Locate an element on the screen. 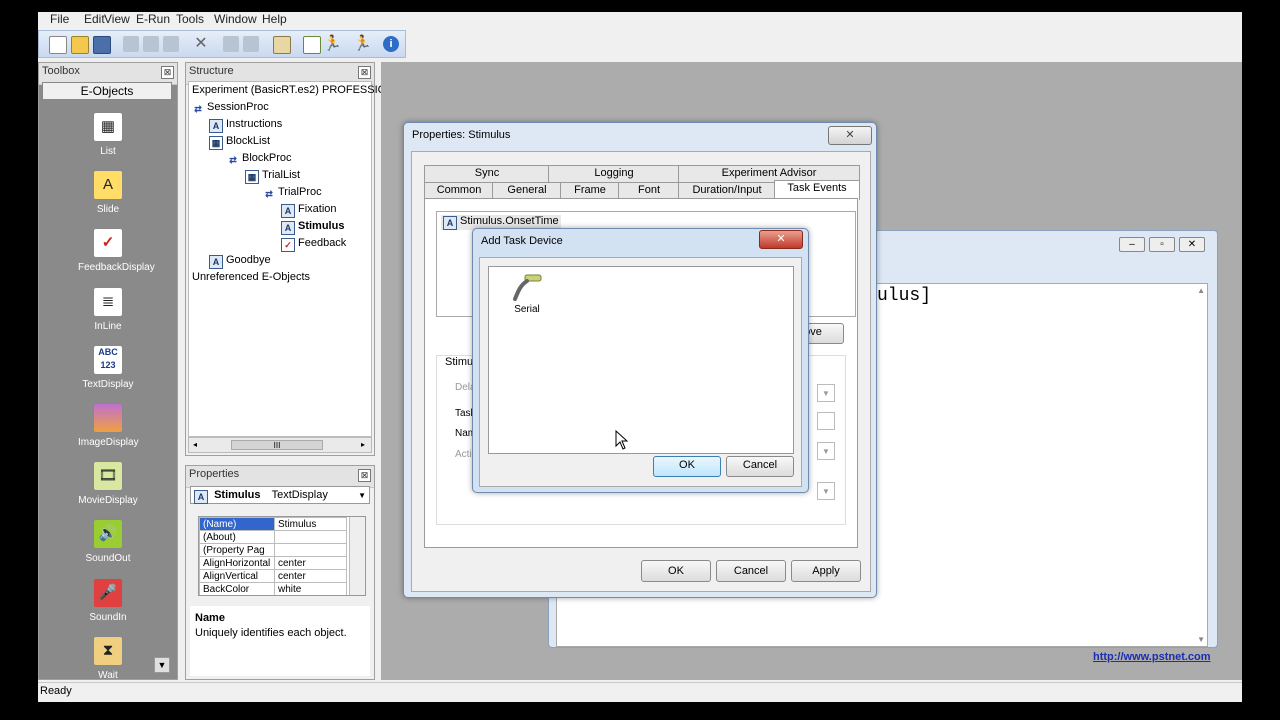  tool-imagedisplay: ImageDisplay is located at coordinates (108, 425).